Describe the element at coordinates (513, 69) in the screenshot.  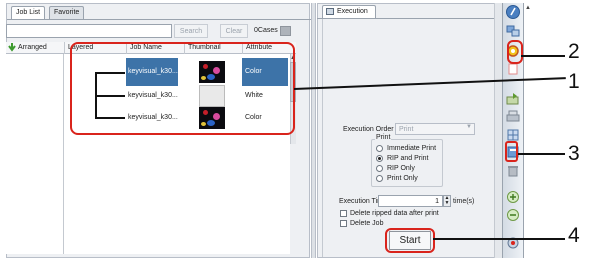
I see `blank-icon` at that location.